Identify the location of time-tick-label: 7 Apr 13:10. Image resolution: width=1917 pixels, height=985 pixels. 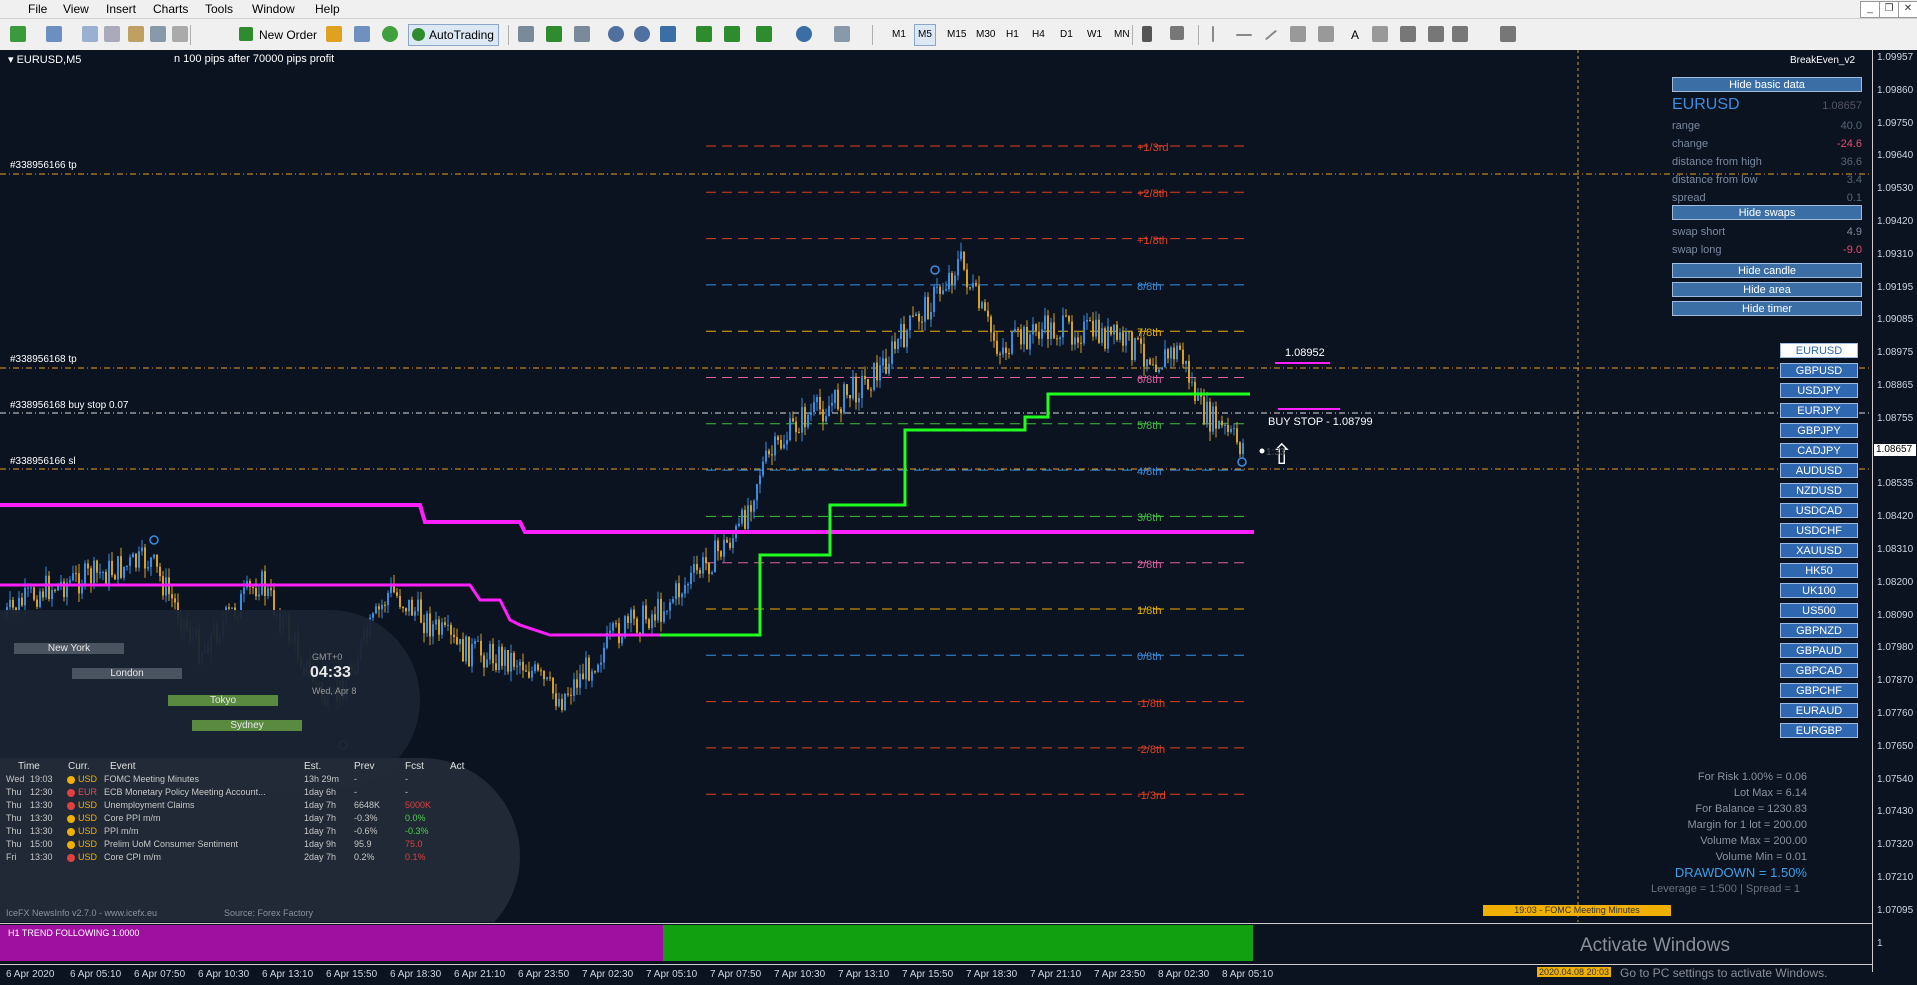
(864, 974).